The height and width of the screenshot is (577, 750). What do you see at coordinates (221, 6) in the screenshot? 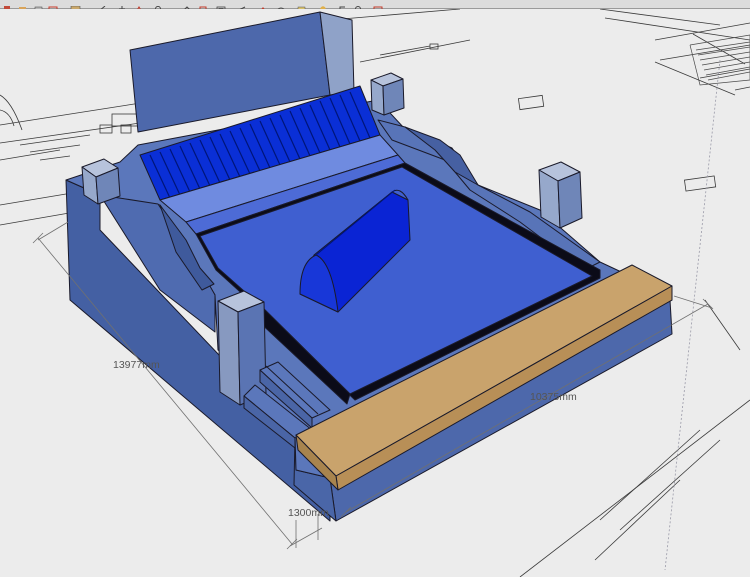
I see `offset-icon` at bounding box center [221, 6].